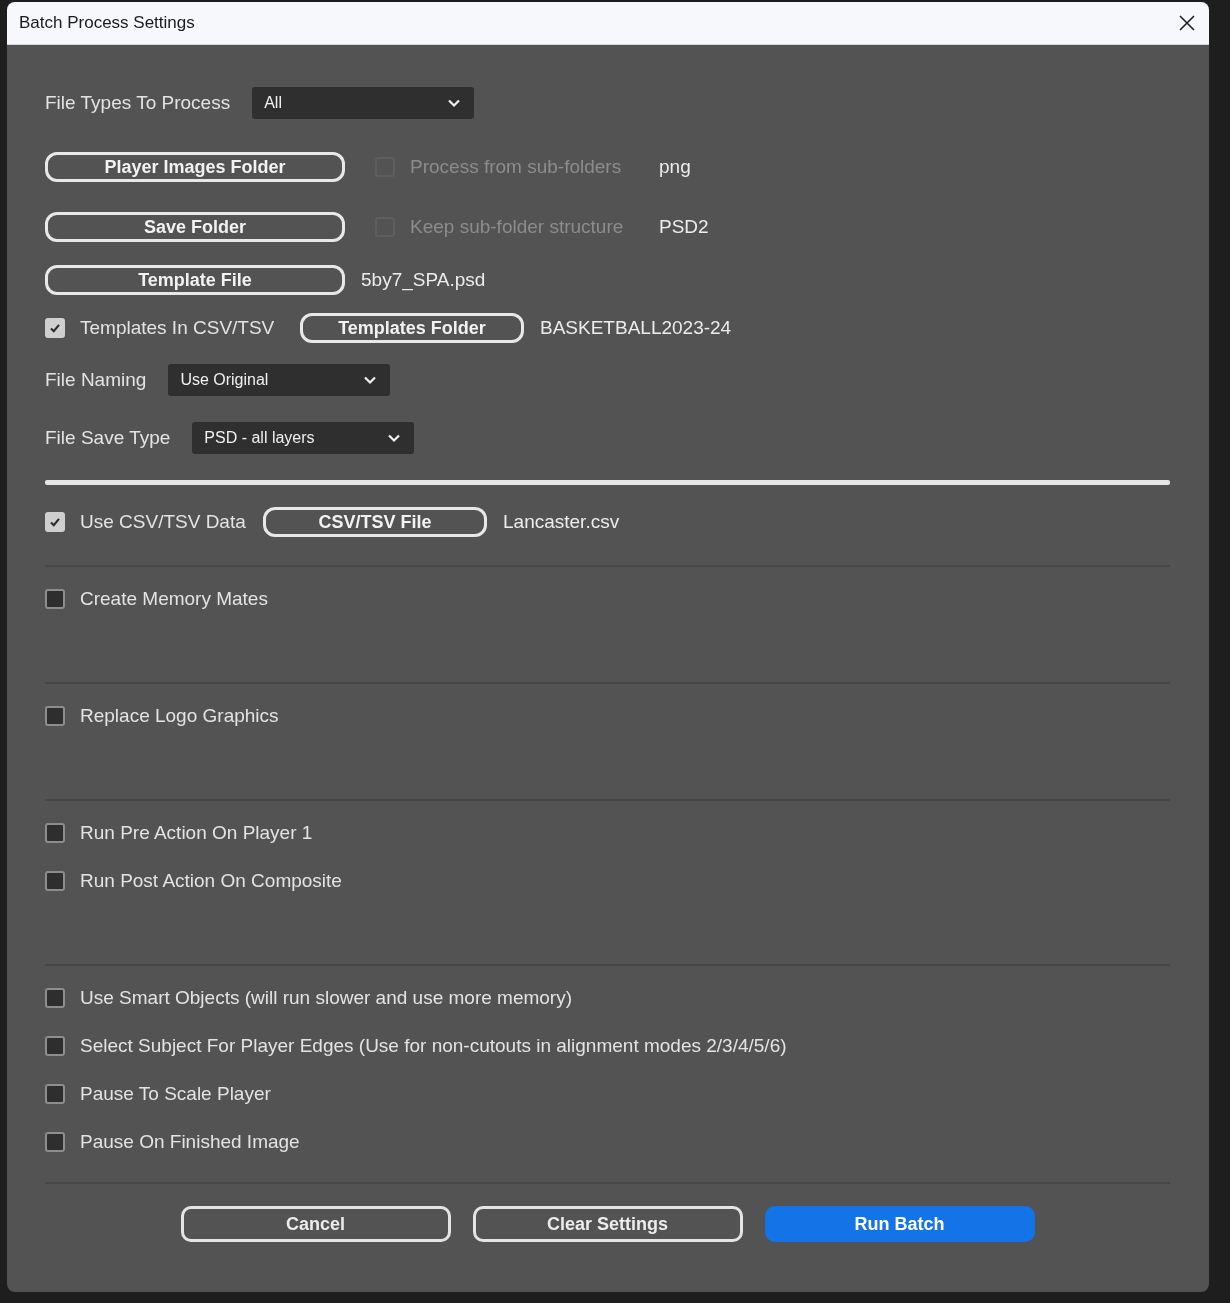 The image size is (1230, 1303). What do you see at coordinates (326, 998) in the screenshot?
I see `checkbox-label: Use Smart Objects (will run slower and use more memory)` at bounding box center [326, 998].